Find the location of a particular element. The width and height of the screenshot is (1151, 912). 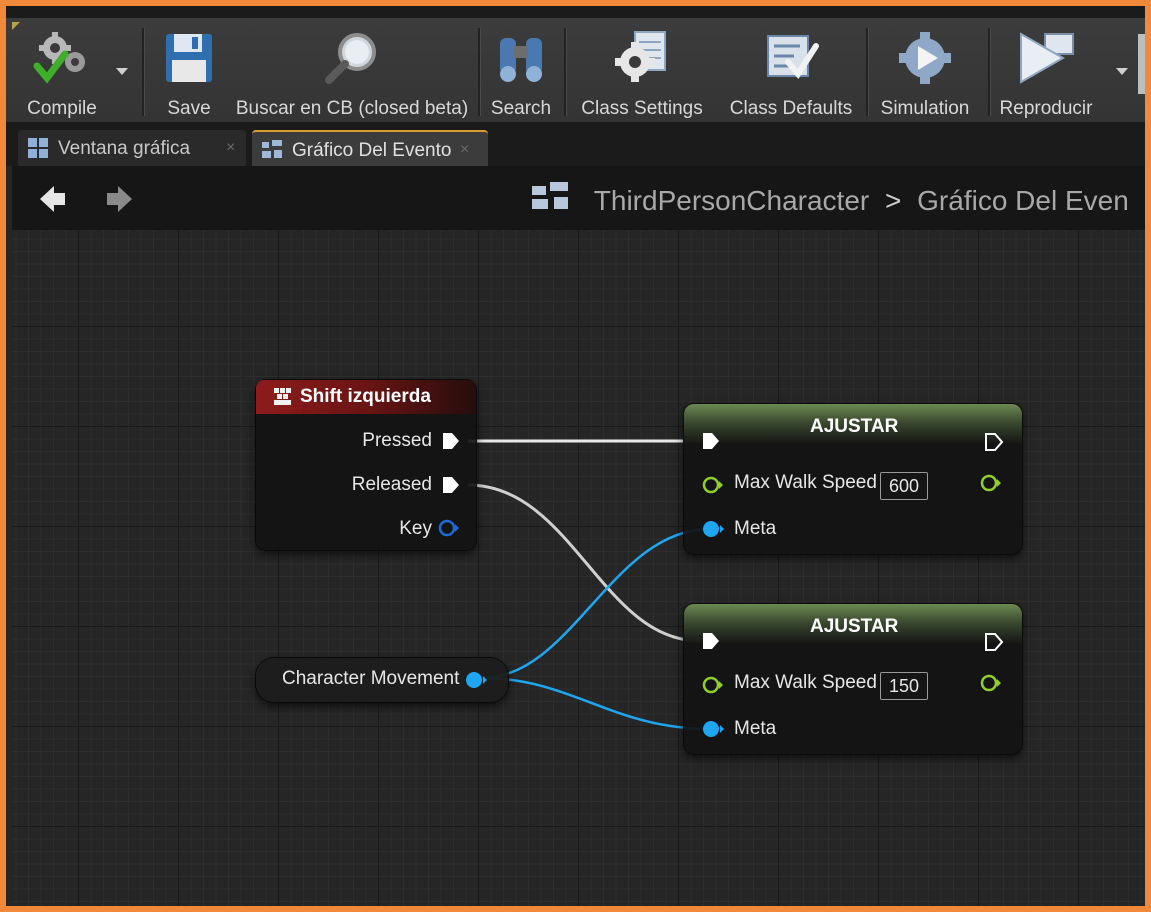

wires-layer is located at coordinates (589, 585).